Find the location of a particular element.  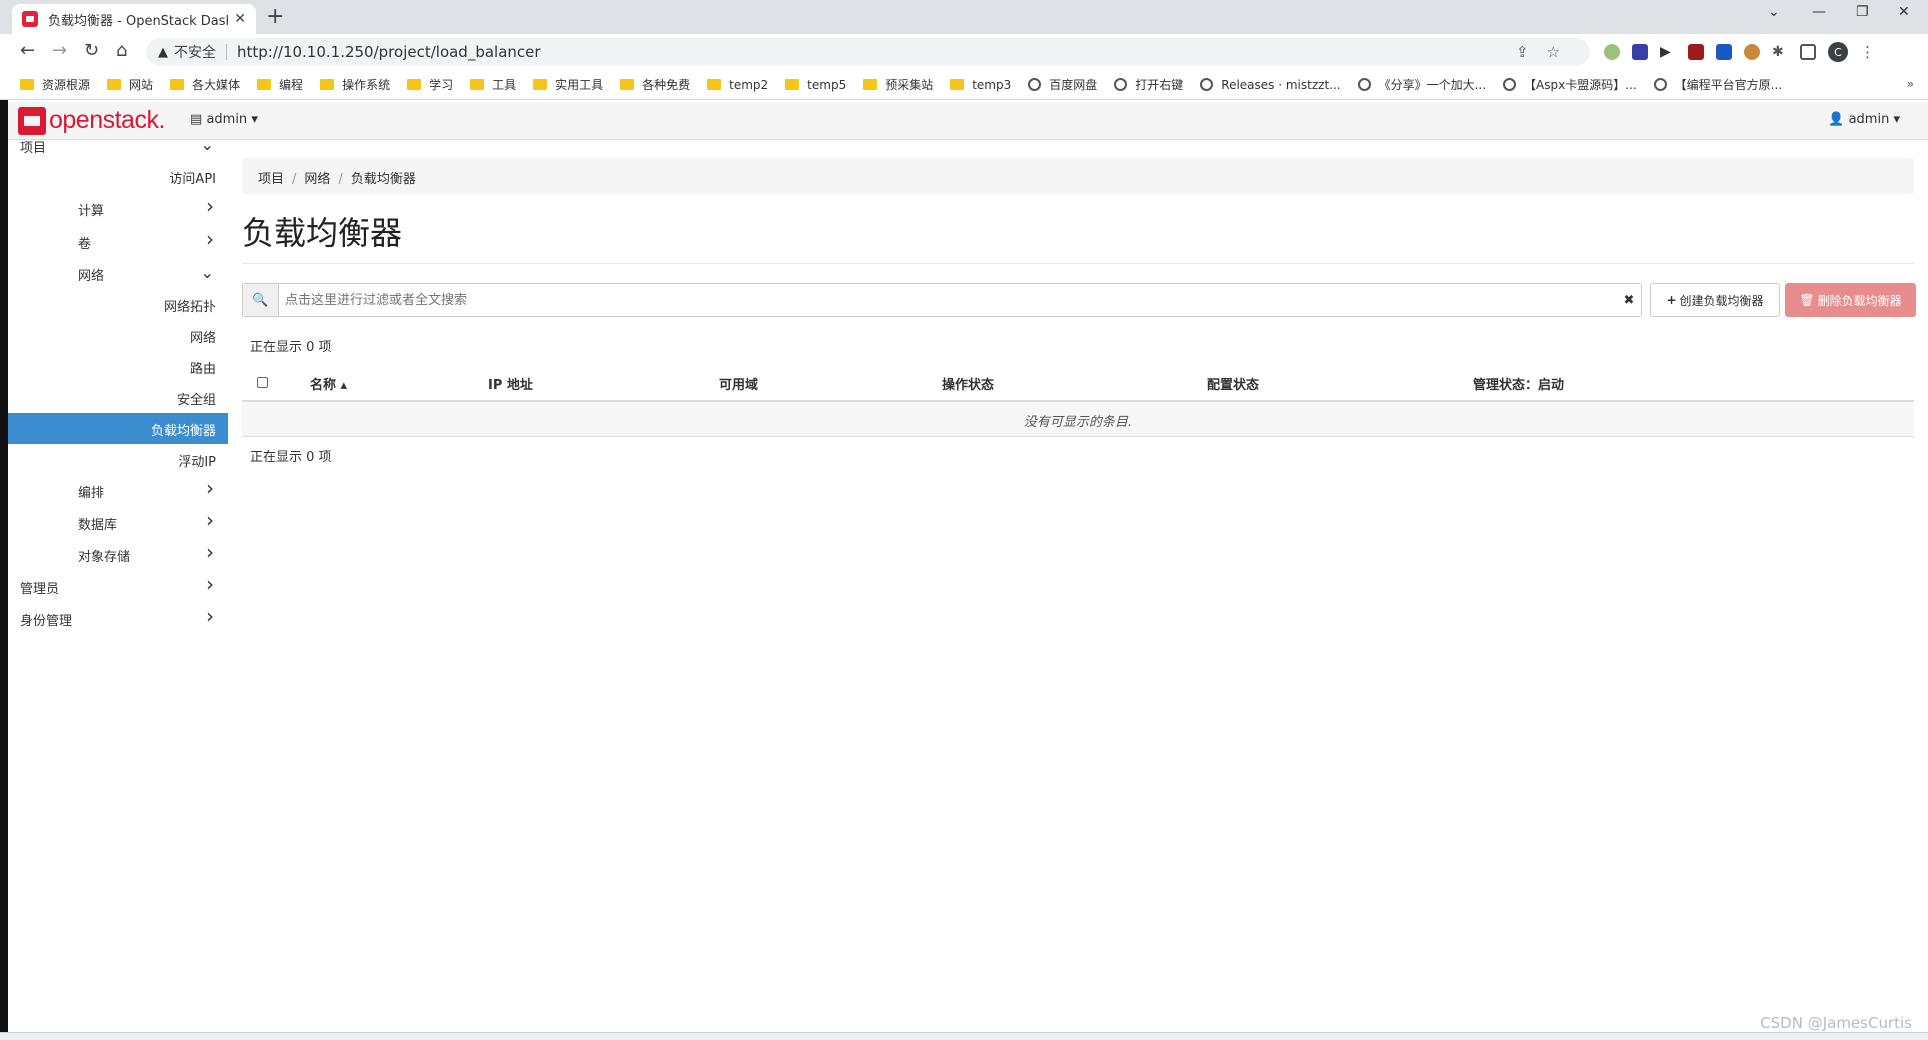

extensions-puzzle-icon: ✱ is located at coordinates (1780, 52).